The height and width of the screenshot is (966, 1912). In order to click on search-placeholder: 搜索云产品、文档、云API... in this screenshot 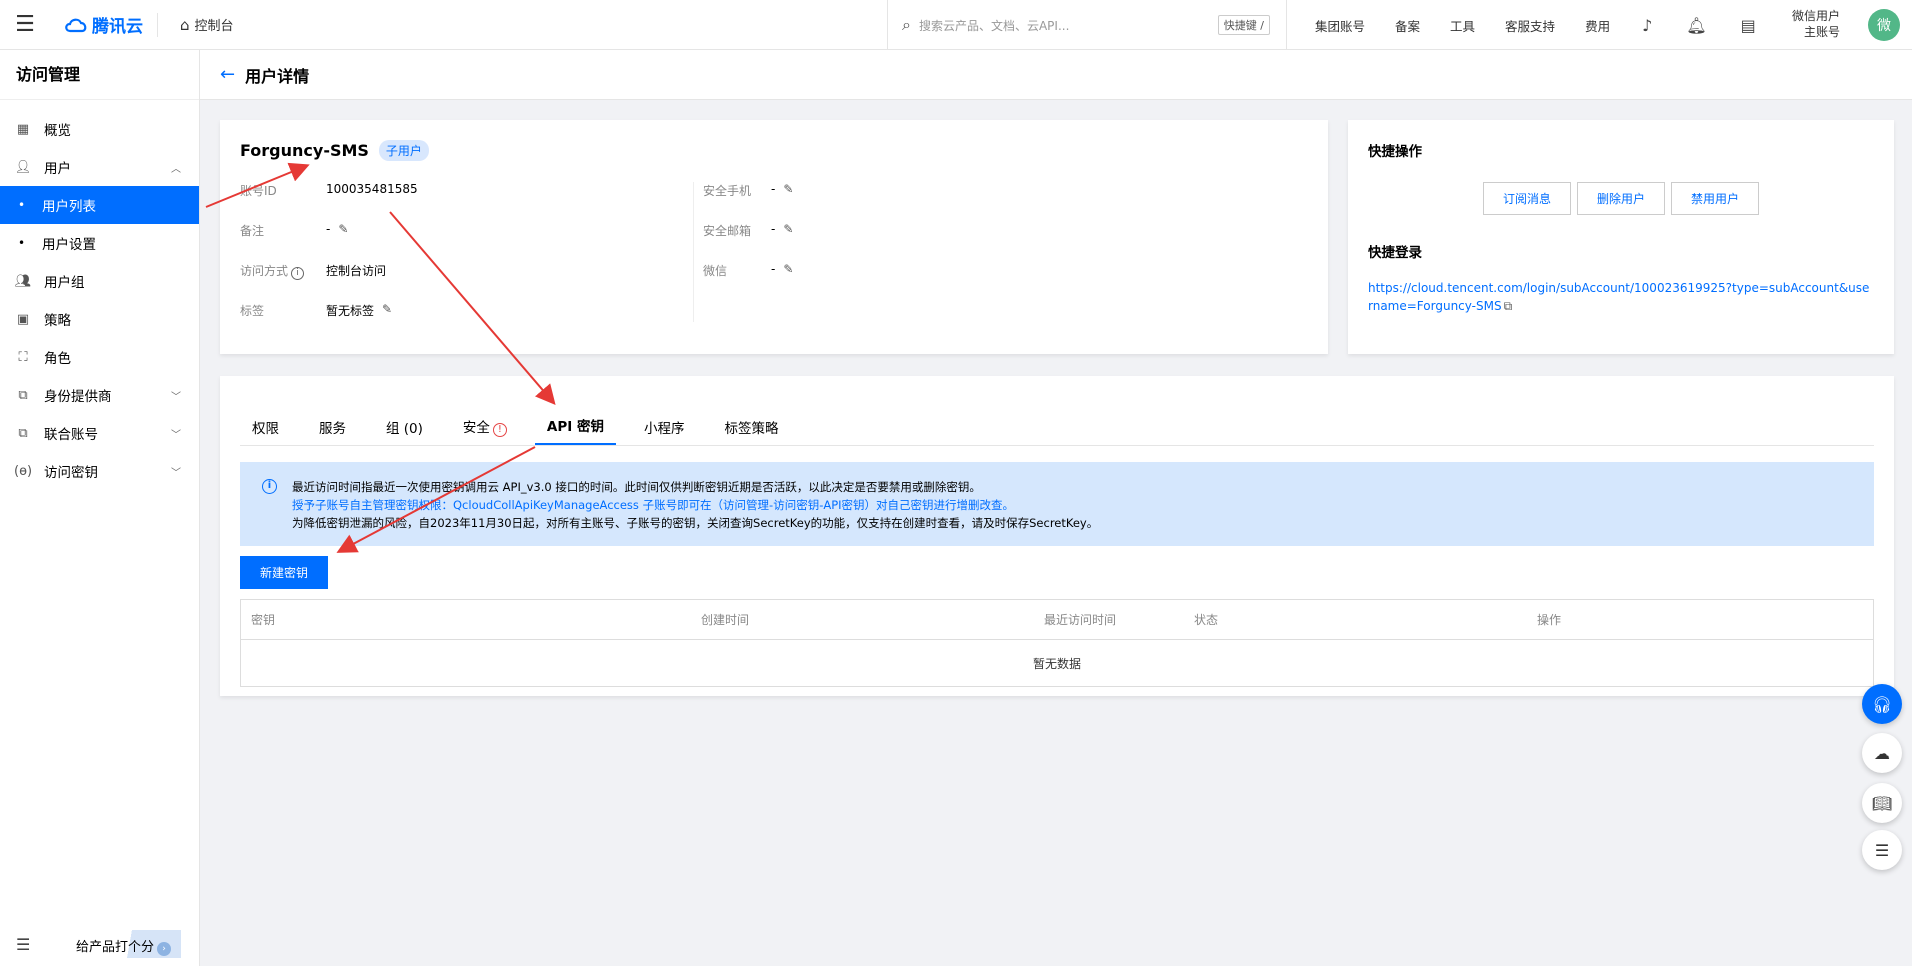, I will do `click(994, 25)`.